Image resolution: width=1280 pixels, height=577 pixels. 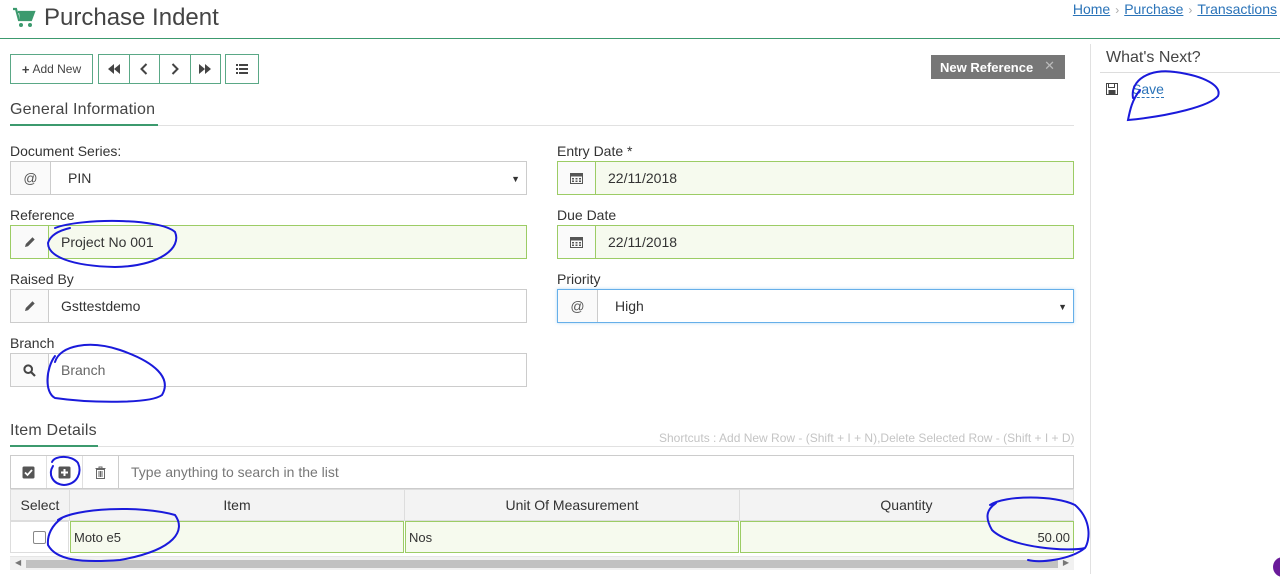 What do you see at coordinates (131, 17) in the screenshot?
I see `page-title: Purchase Indent` at bounding box center [131, 17].